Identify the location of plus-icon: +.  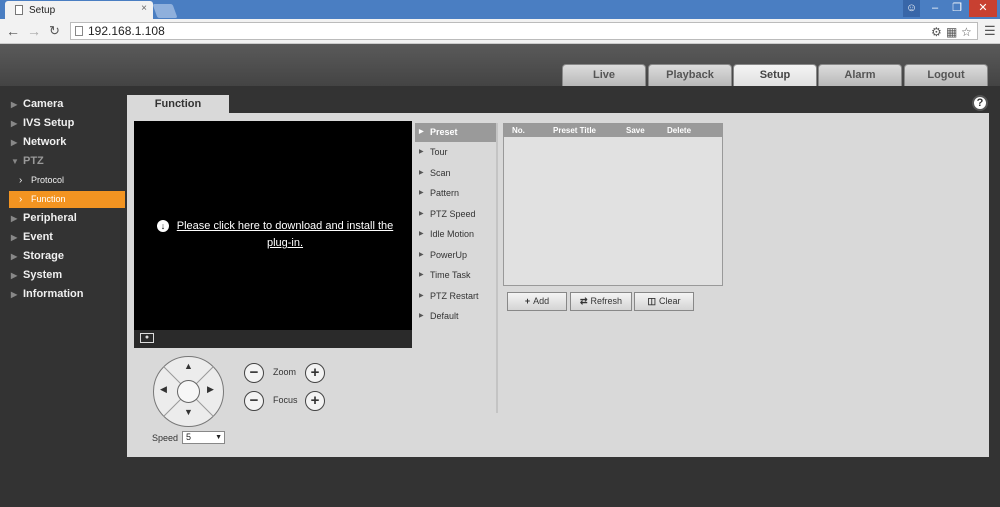
(527, 301).